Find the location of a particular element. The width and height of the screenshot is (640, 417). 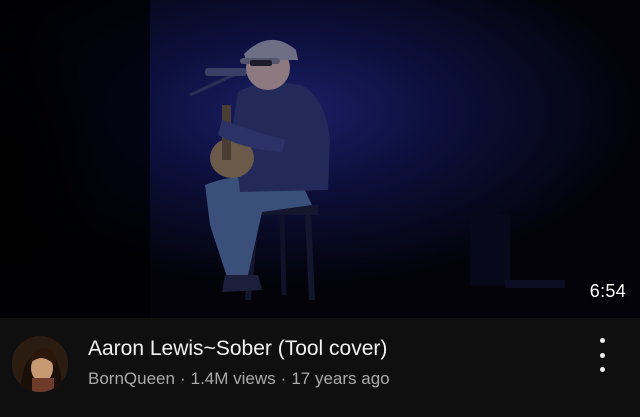

video-metadata: BornQueen · 1.4M views · 17 years ago is located at coordinates (239, 379).